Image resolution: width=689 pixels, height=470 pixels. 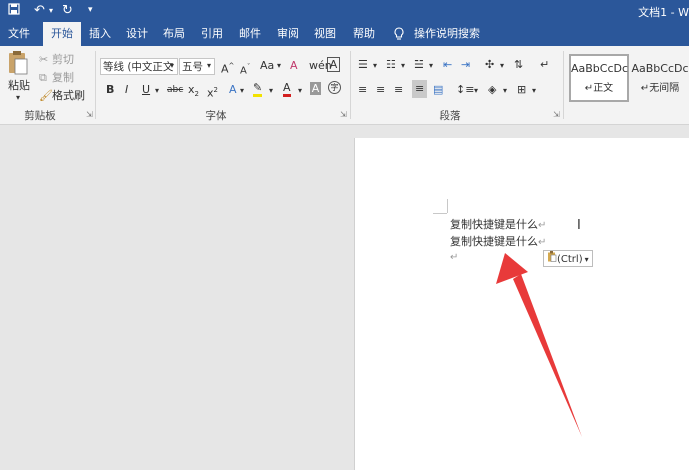 I want to click on arrow-head, so click(x=512, y=268).